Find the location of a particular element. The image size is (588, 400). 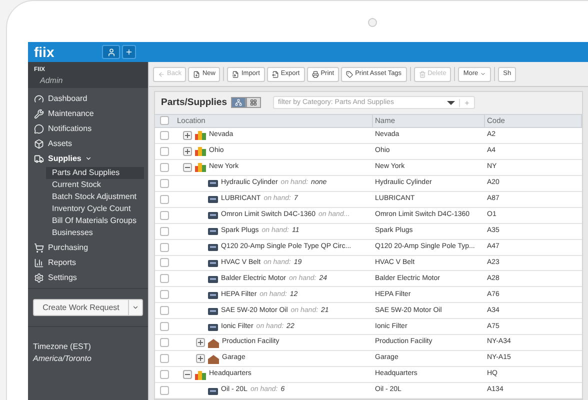

timezone-value: America/Toronto is located at coordinates (62, 359).